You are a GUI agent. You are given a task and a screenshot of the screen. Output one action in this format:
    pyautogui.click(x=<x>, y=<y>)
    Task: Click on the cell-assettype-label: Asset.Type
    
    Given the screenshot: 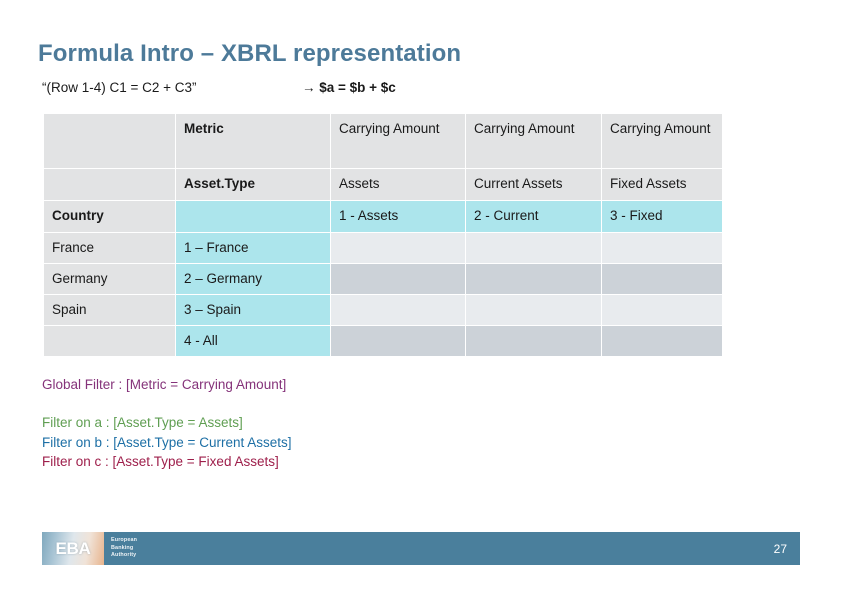 What is the action you would take?
    pyautogui.click(x=253, y=184)
    